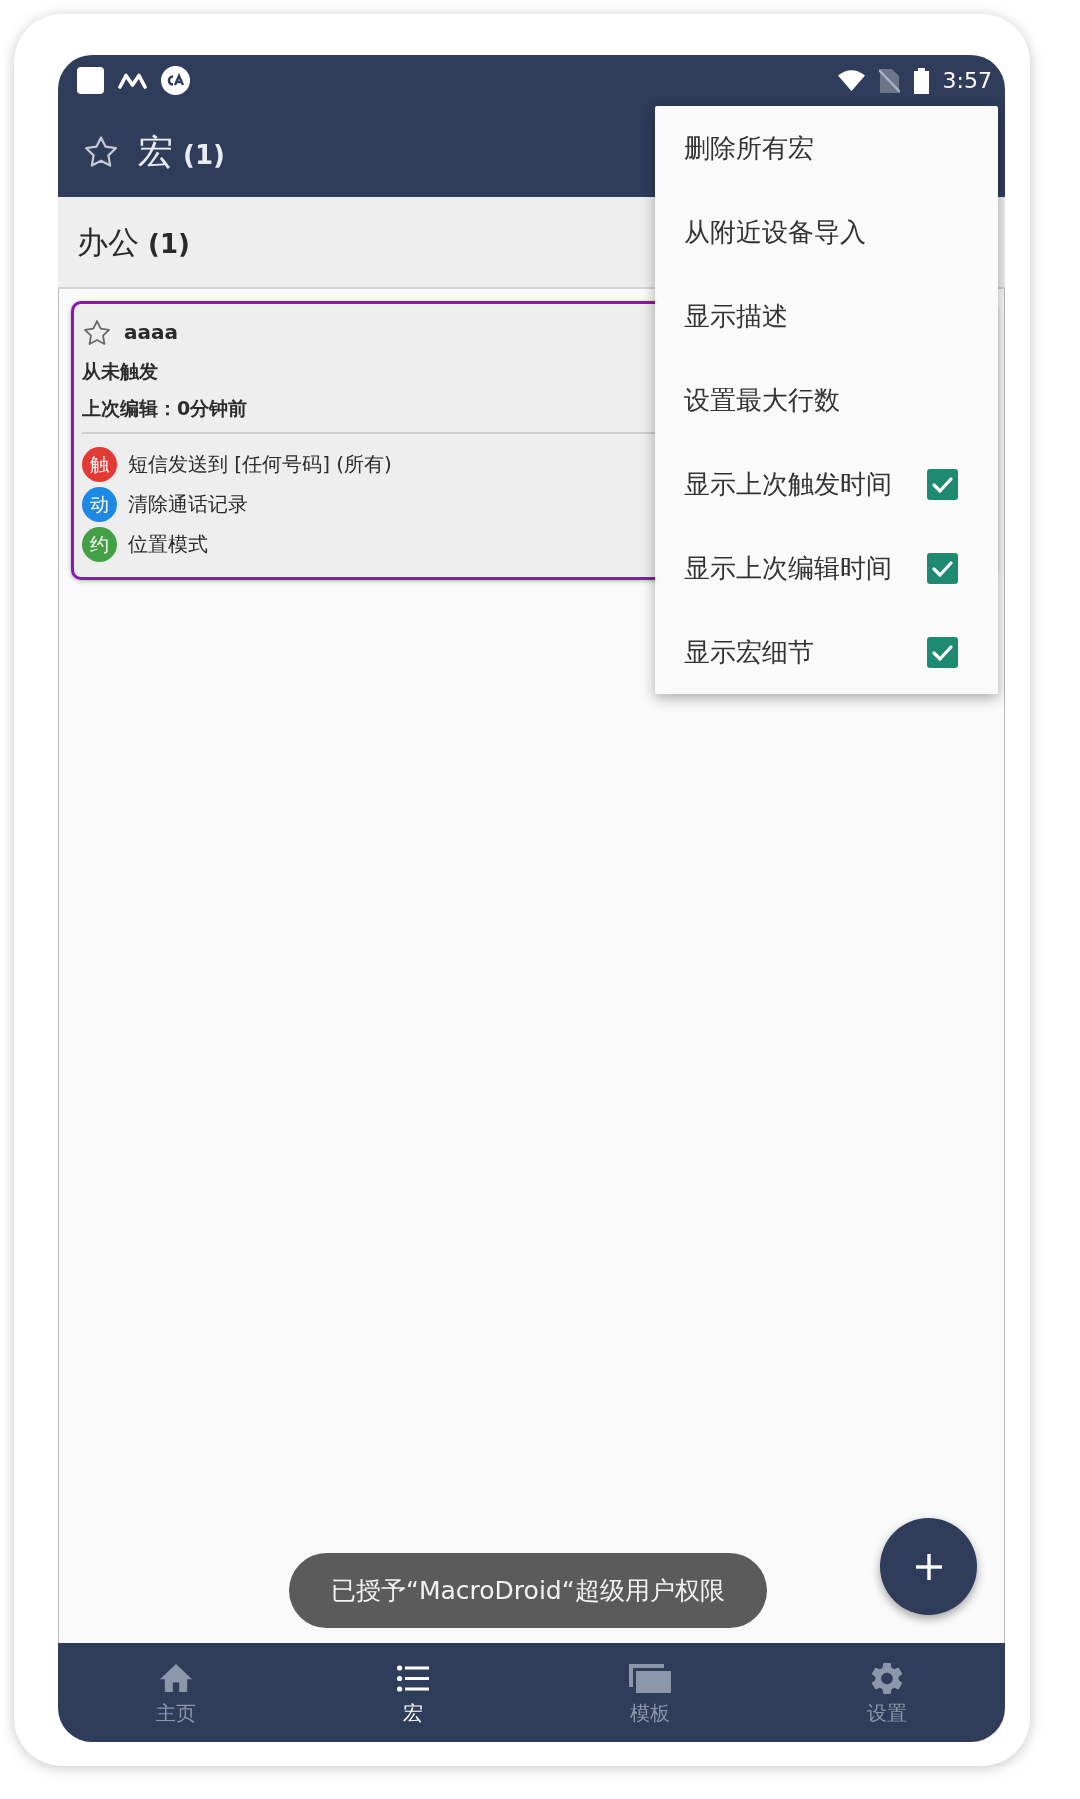  What do you see at coordinates (260, 464) in the screenshot?
I see `macro-entry-text: 短信发送到 [任何号码] (所有)` at bounding box center [260, 464].